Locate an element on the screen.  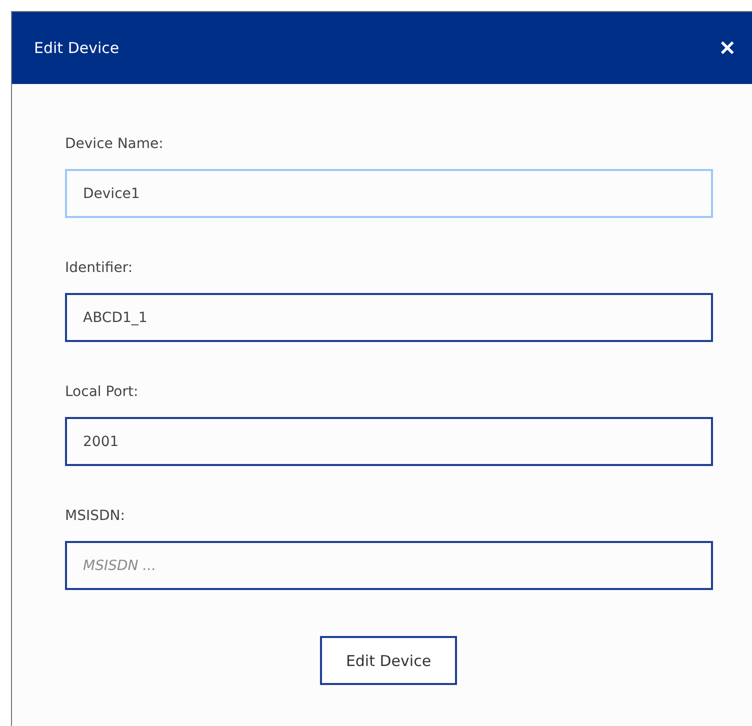
dialog-title: Edit Device is located at coordinates (77, 48).